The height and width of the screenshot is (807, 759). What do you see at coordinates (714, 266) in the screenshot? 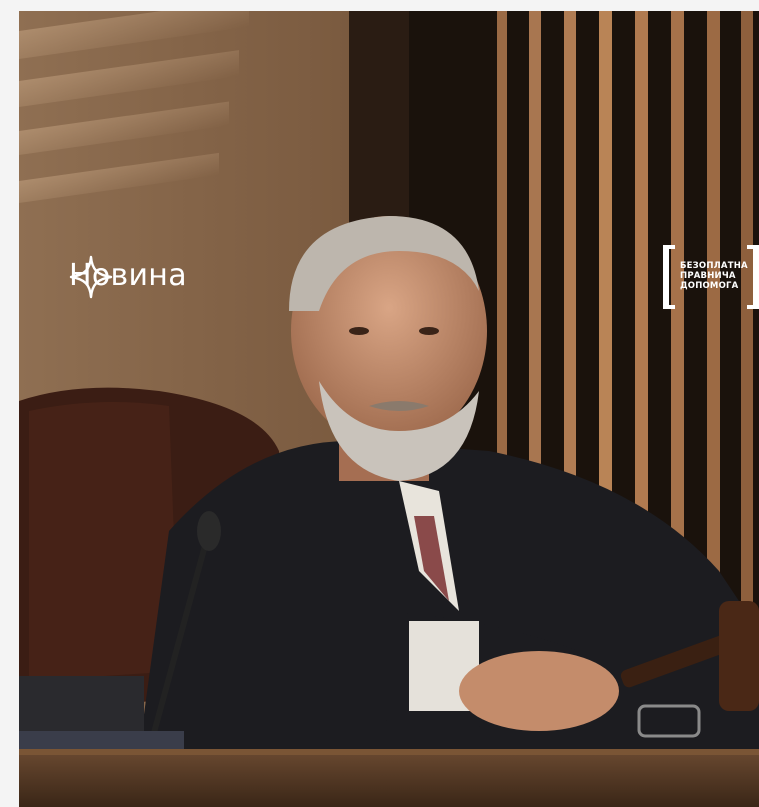
I see `logo-line: БЕЗОПЛАТНА` at bounding box center [714, 266].